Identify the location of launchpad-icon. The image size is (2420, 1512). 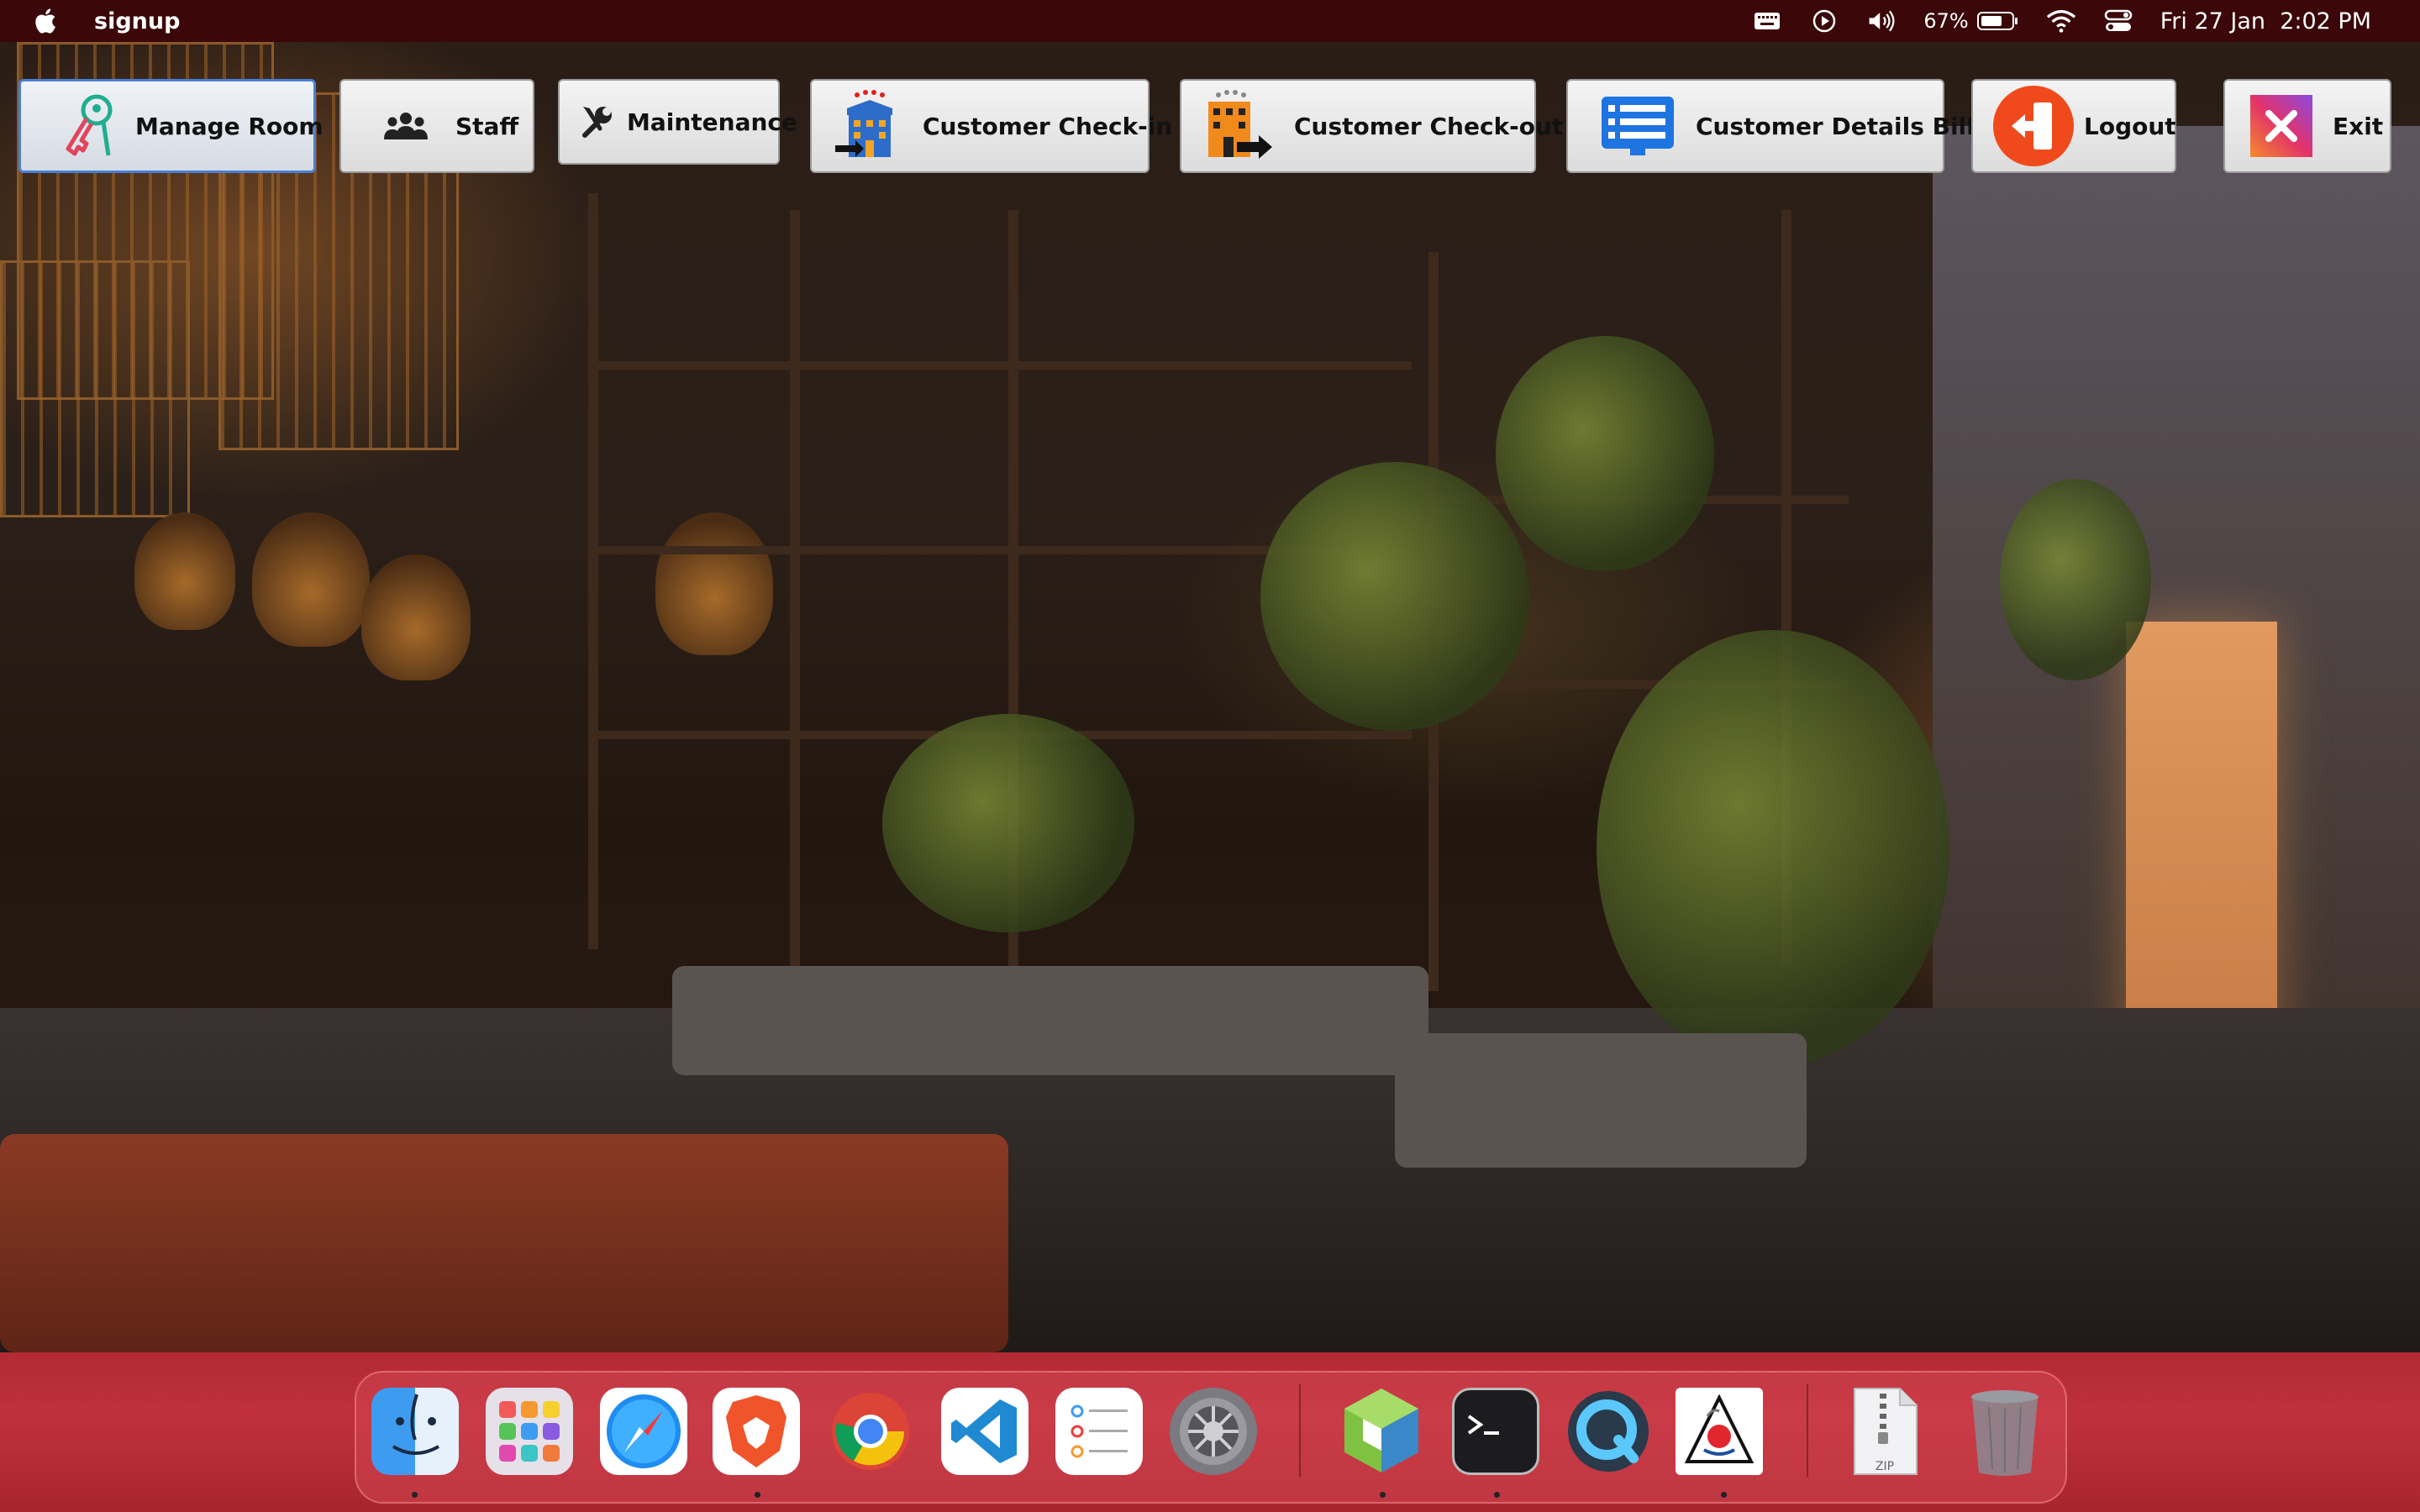
(529, 1431).